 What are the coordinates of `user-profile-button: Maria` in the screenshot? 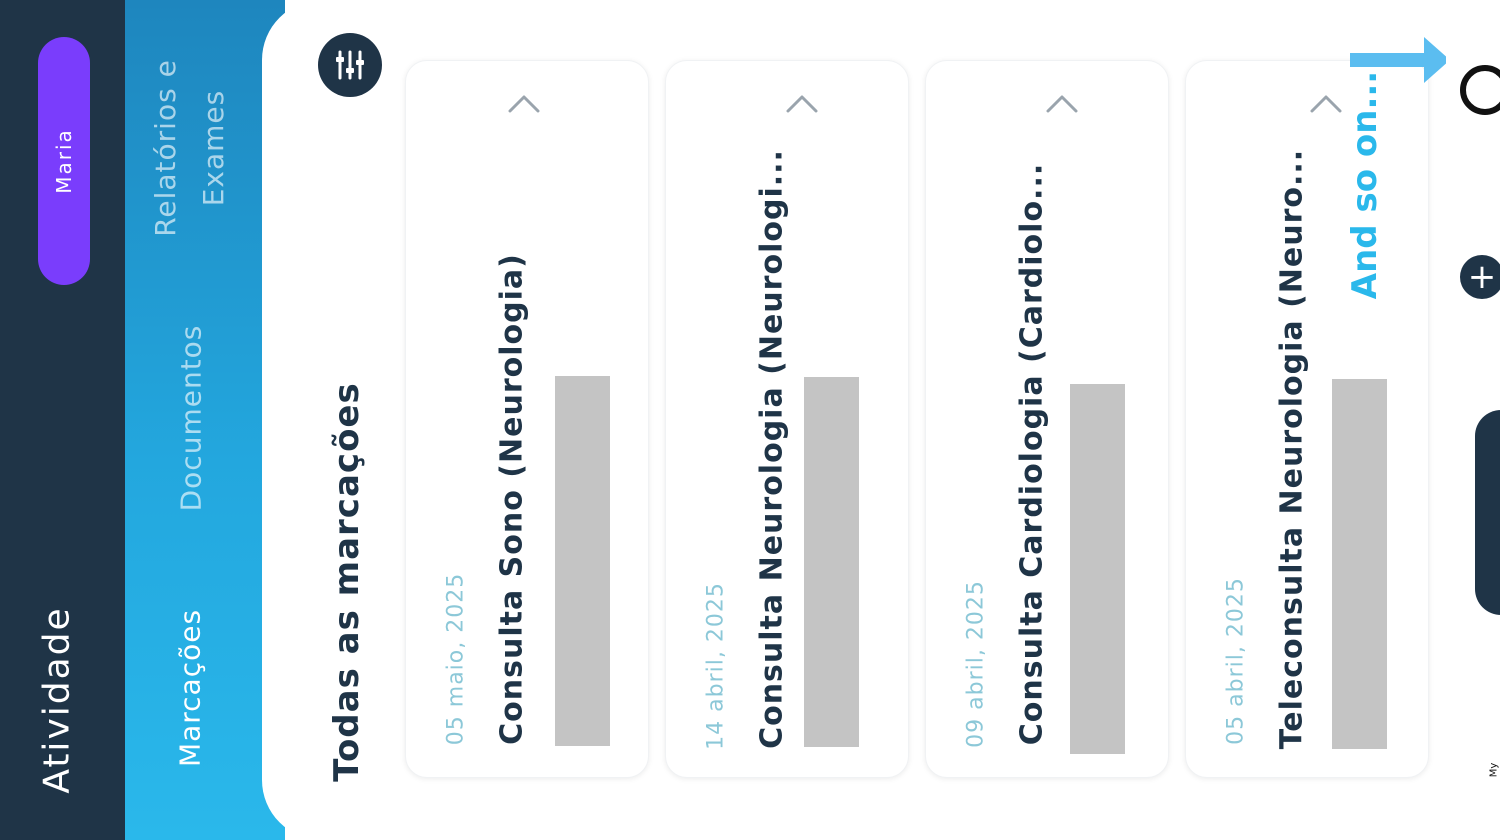 It's located at (64, 161).